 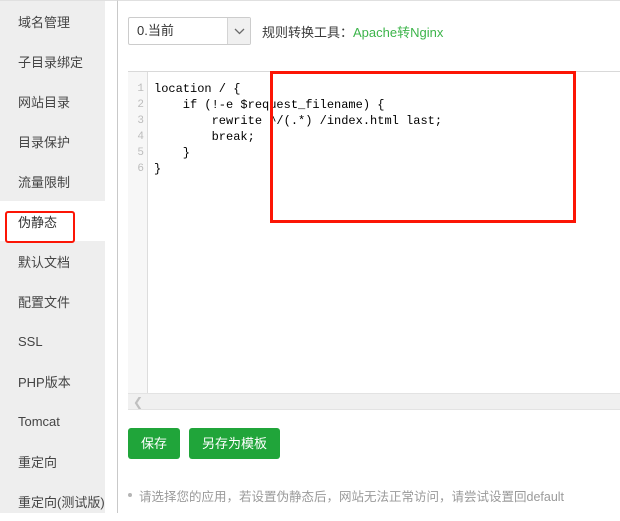 What do you see at coordinates (155, 30) in the screenshot?
I see `rule-template-select-value: 0.当前` at bounding box center [155, 30].